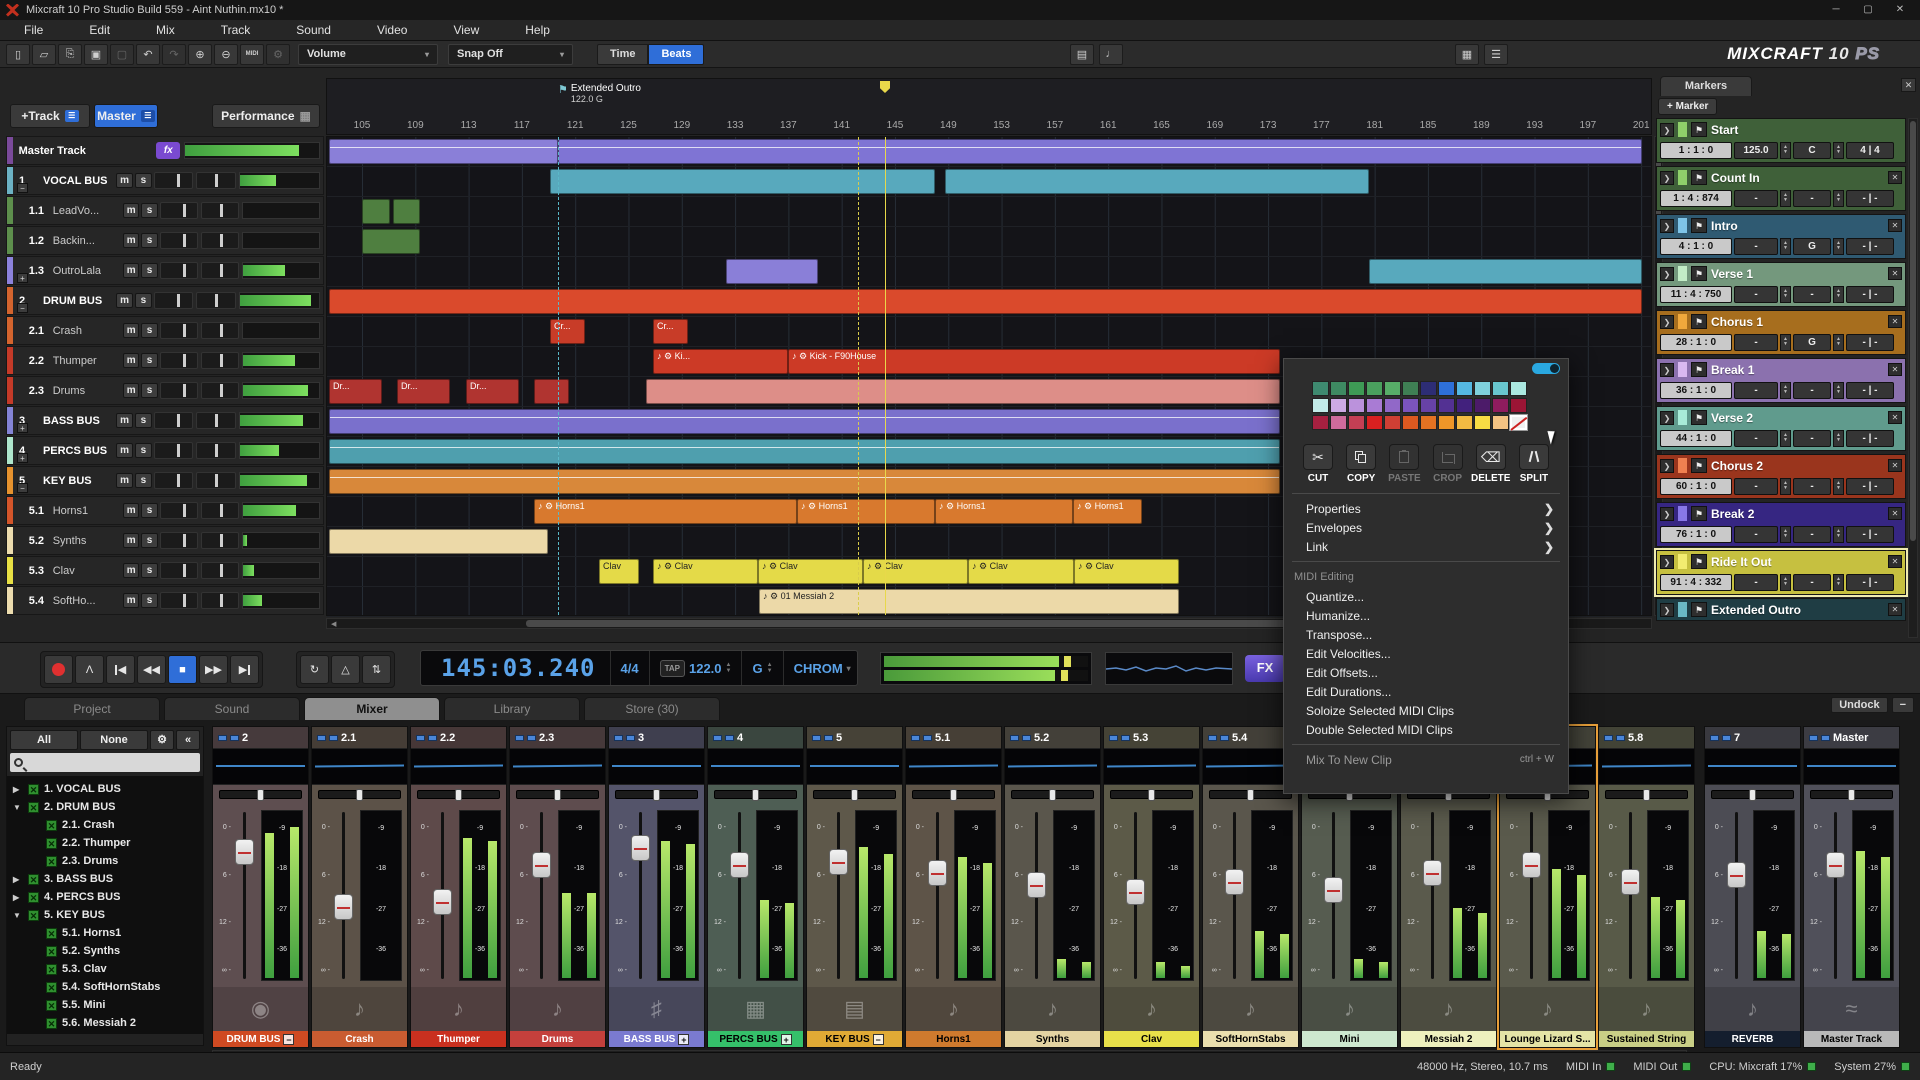  Describe the element at coordinates (1859, 705) in the screenshot. I see `undock-button: Undock` at that location.